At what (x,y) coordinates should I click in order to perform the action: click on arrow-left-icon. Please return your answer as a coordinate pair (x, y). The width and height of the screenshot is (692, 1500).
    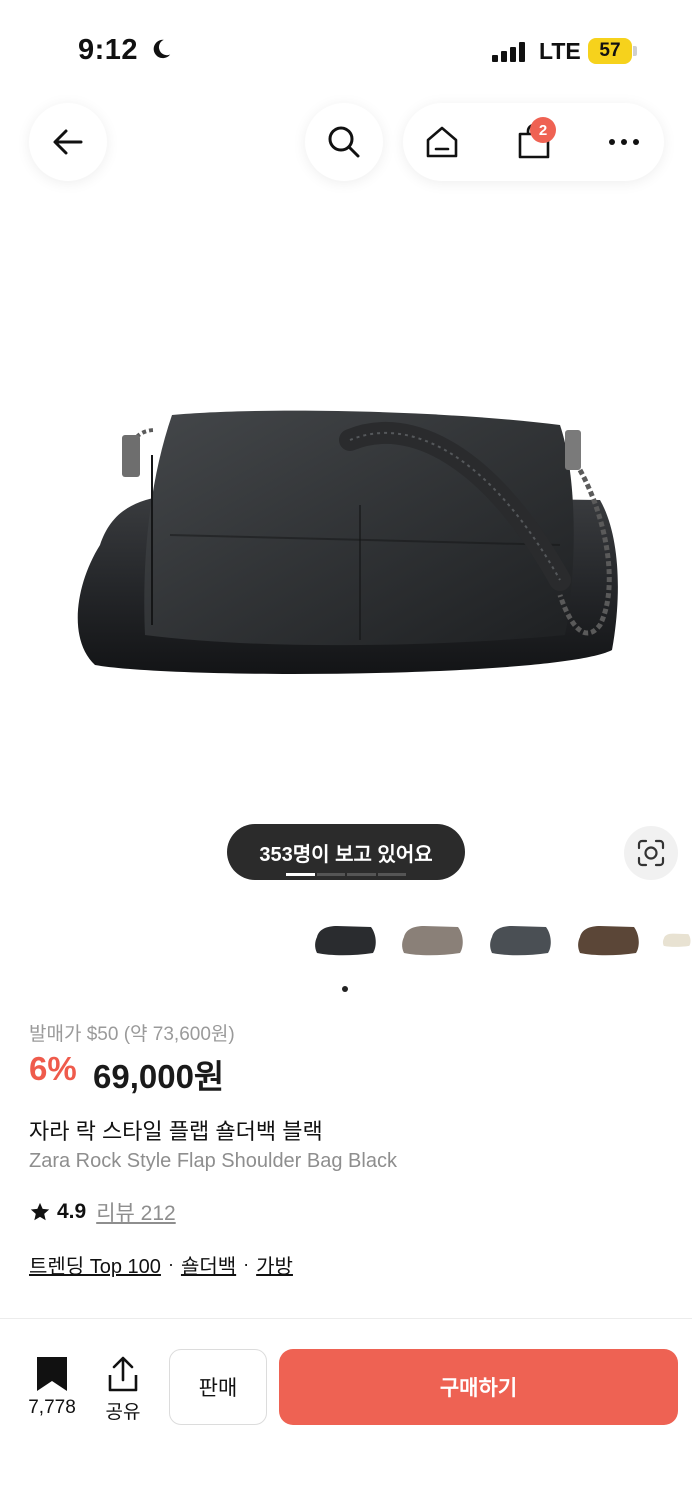
    Looking at the image, I should click on (68, 142).